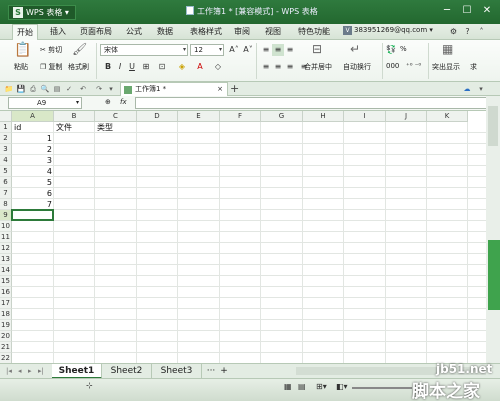 This screenshot has height=401, width=500. What do you see at coordinates (96, 31) in the screenshot?
I see `tab-page-layout: 页面布局` at bounding box center [96, 31].